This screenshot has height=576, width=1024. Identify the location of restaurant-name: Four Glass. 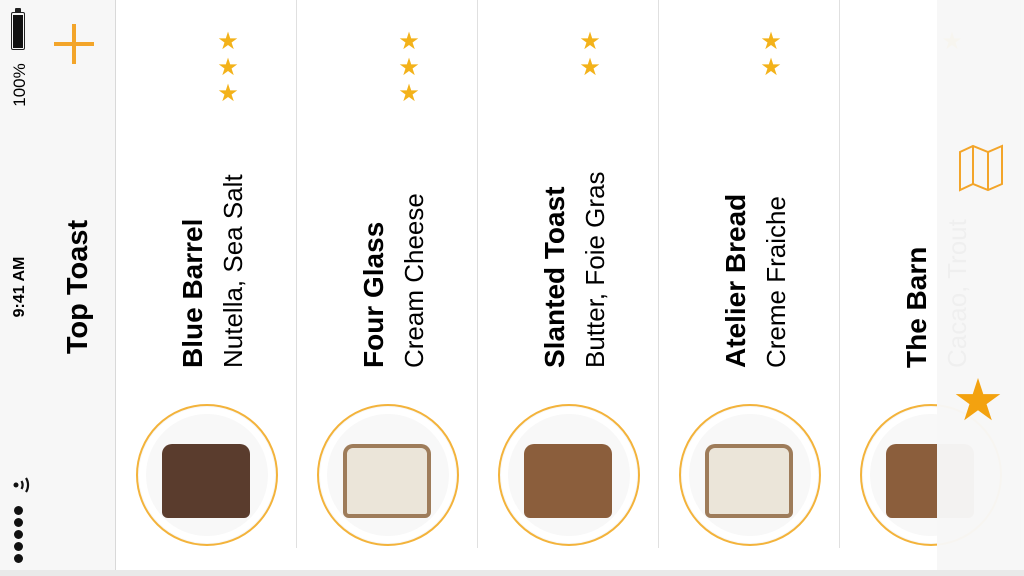
(373, 294).